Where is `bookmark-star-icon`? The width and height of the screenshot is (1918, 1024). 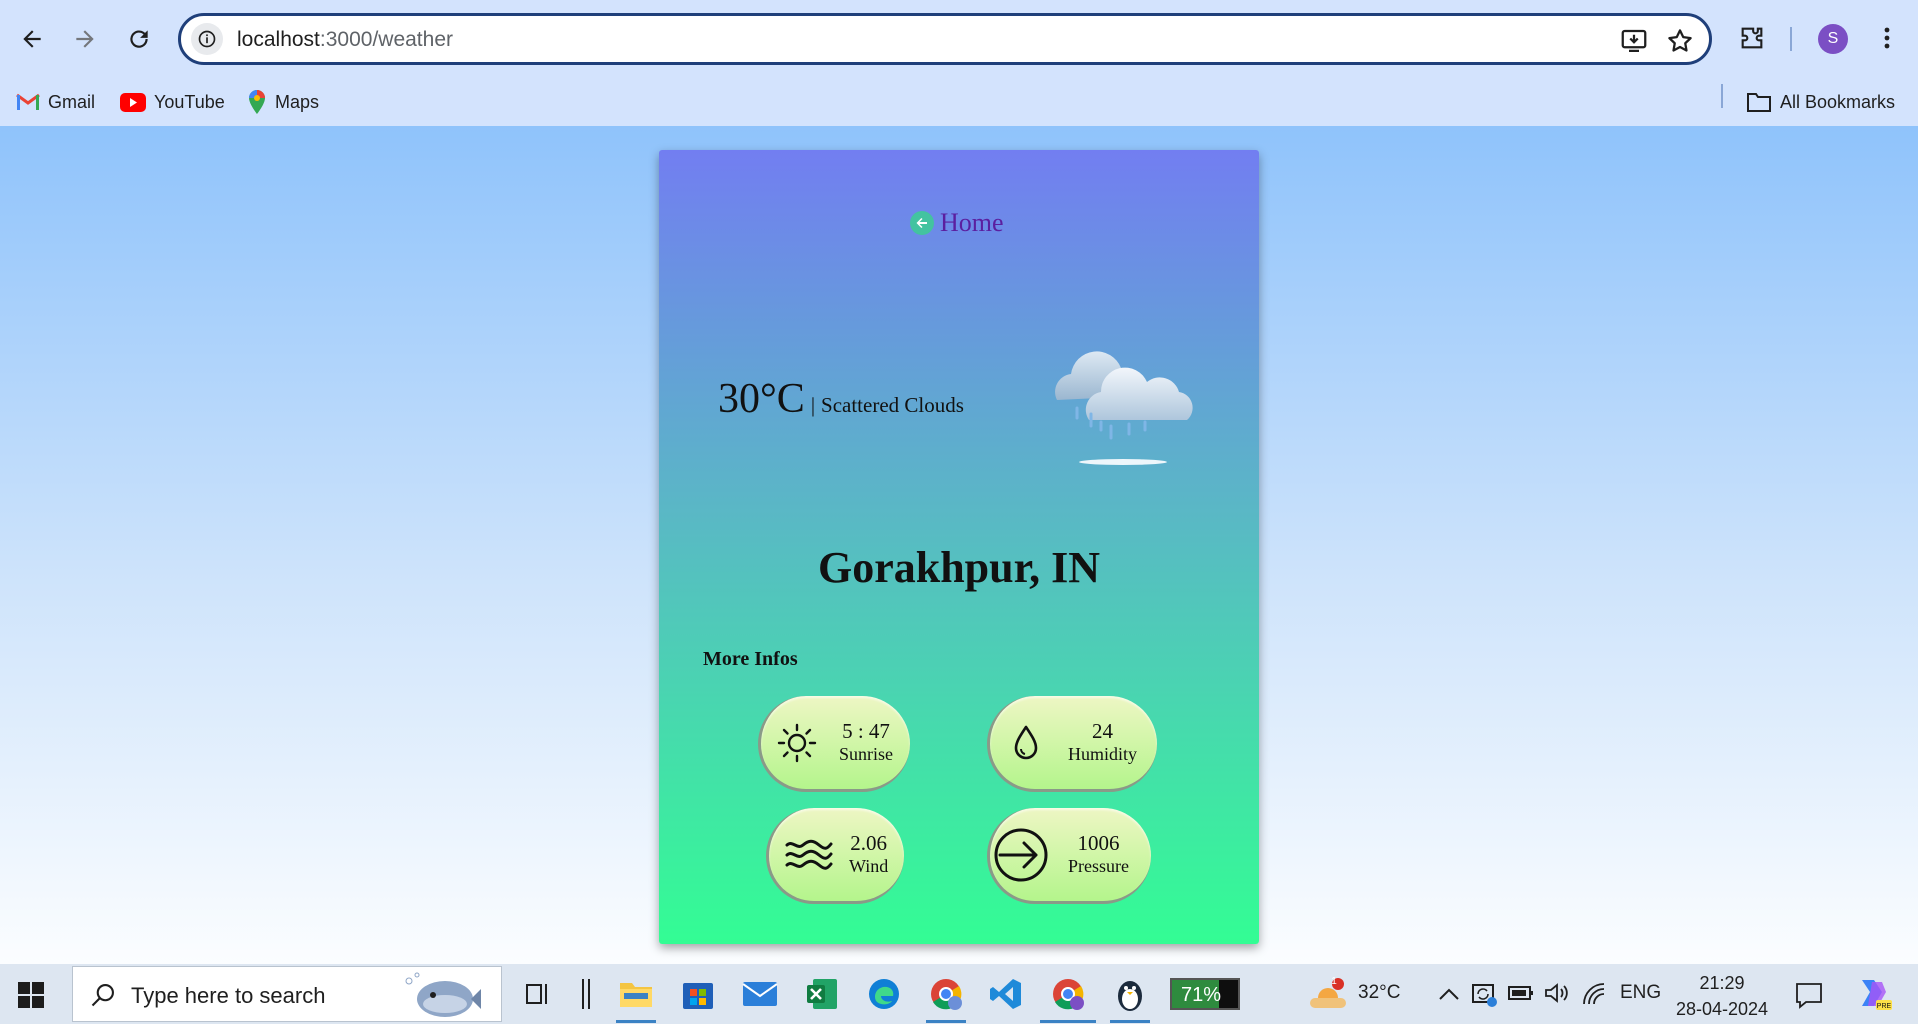 bookmark-star-icon is located at coordinates (1680, 41).